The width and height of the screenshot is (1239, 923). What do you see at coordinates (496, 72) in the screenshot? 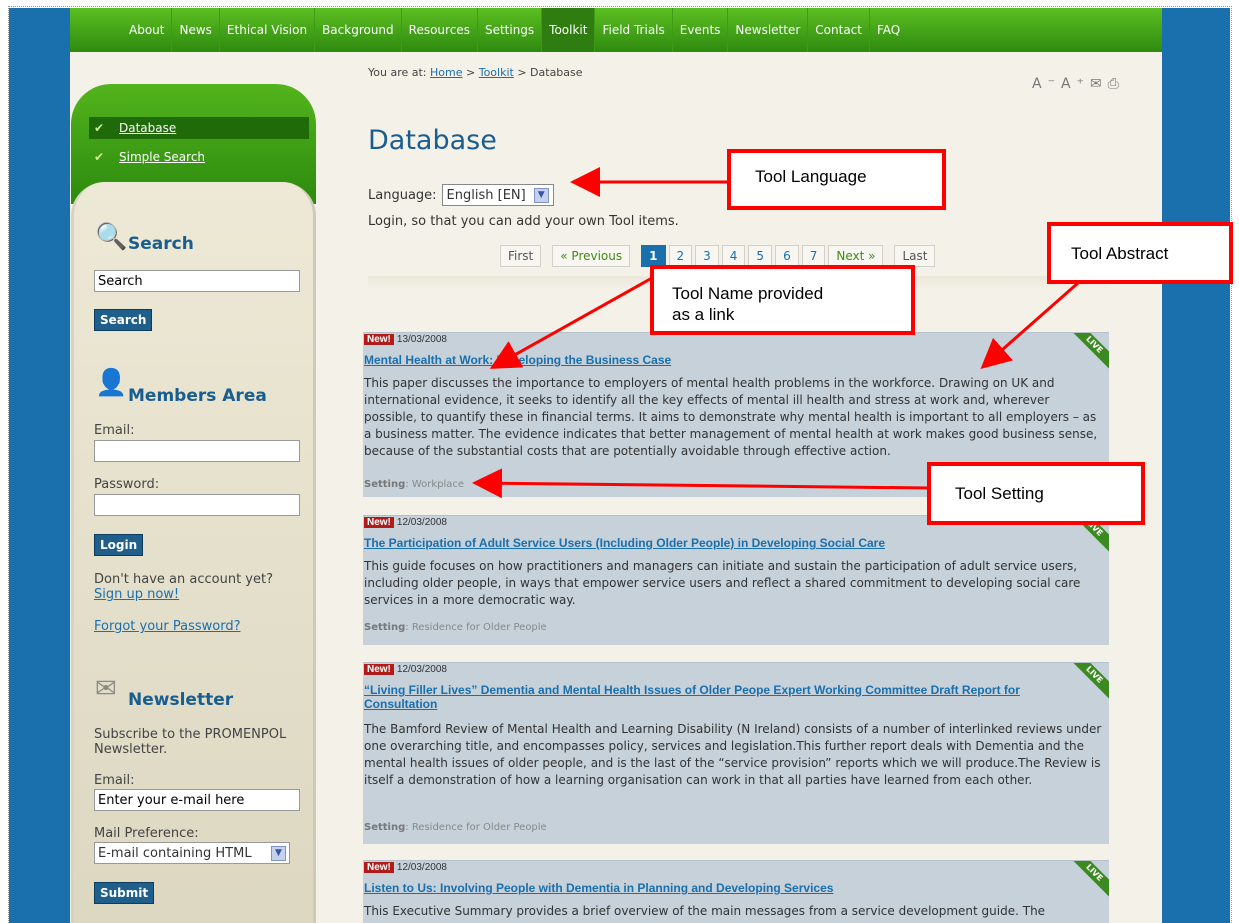
I see `breadcrumb-toolkit-link: Toolkit` at bounding box center [496, 72].